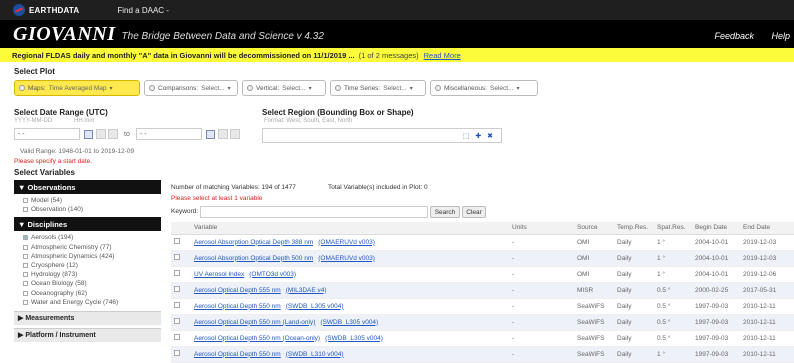 This screenshot has width=794, height=363. What do you see at coordinates (268, 88) in the screenshot?
I see `vertical-label: Vertical:` at bounding box center [268, 88].